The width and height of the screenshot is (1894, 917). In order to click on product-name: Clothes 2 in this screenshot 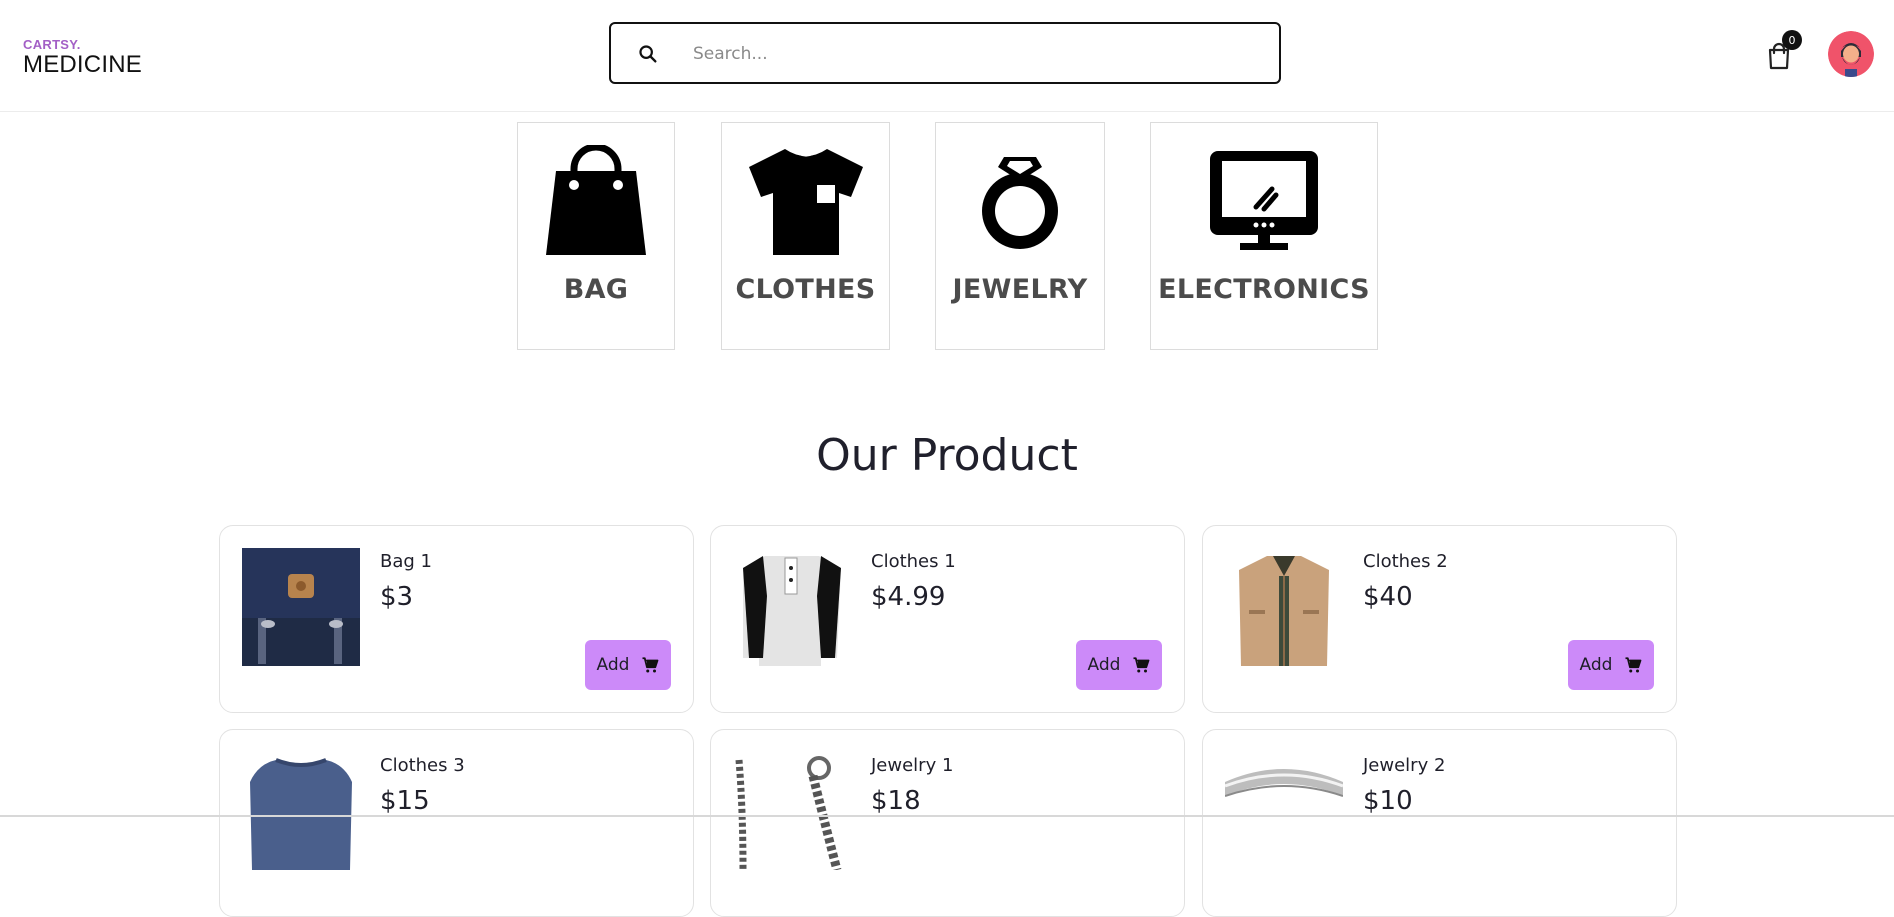, I will do `click(1405, 561)`.